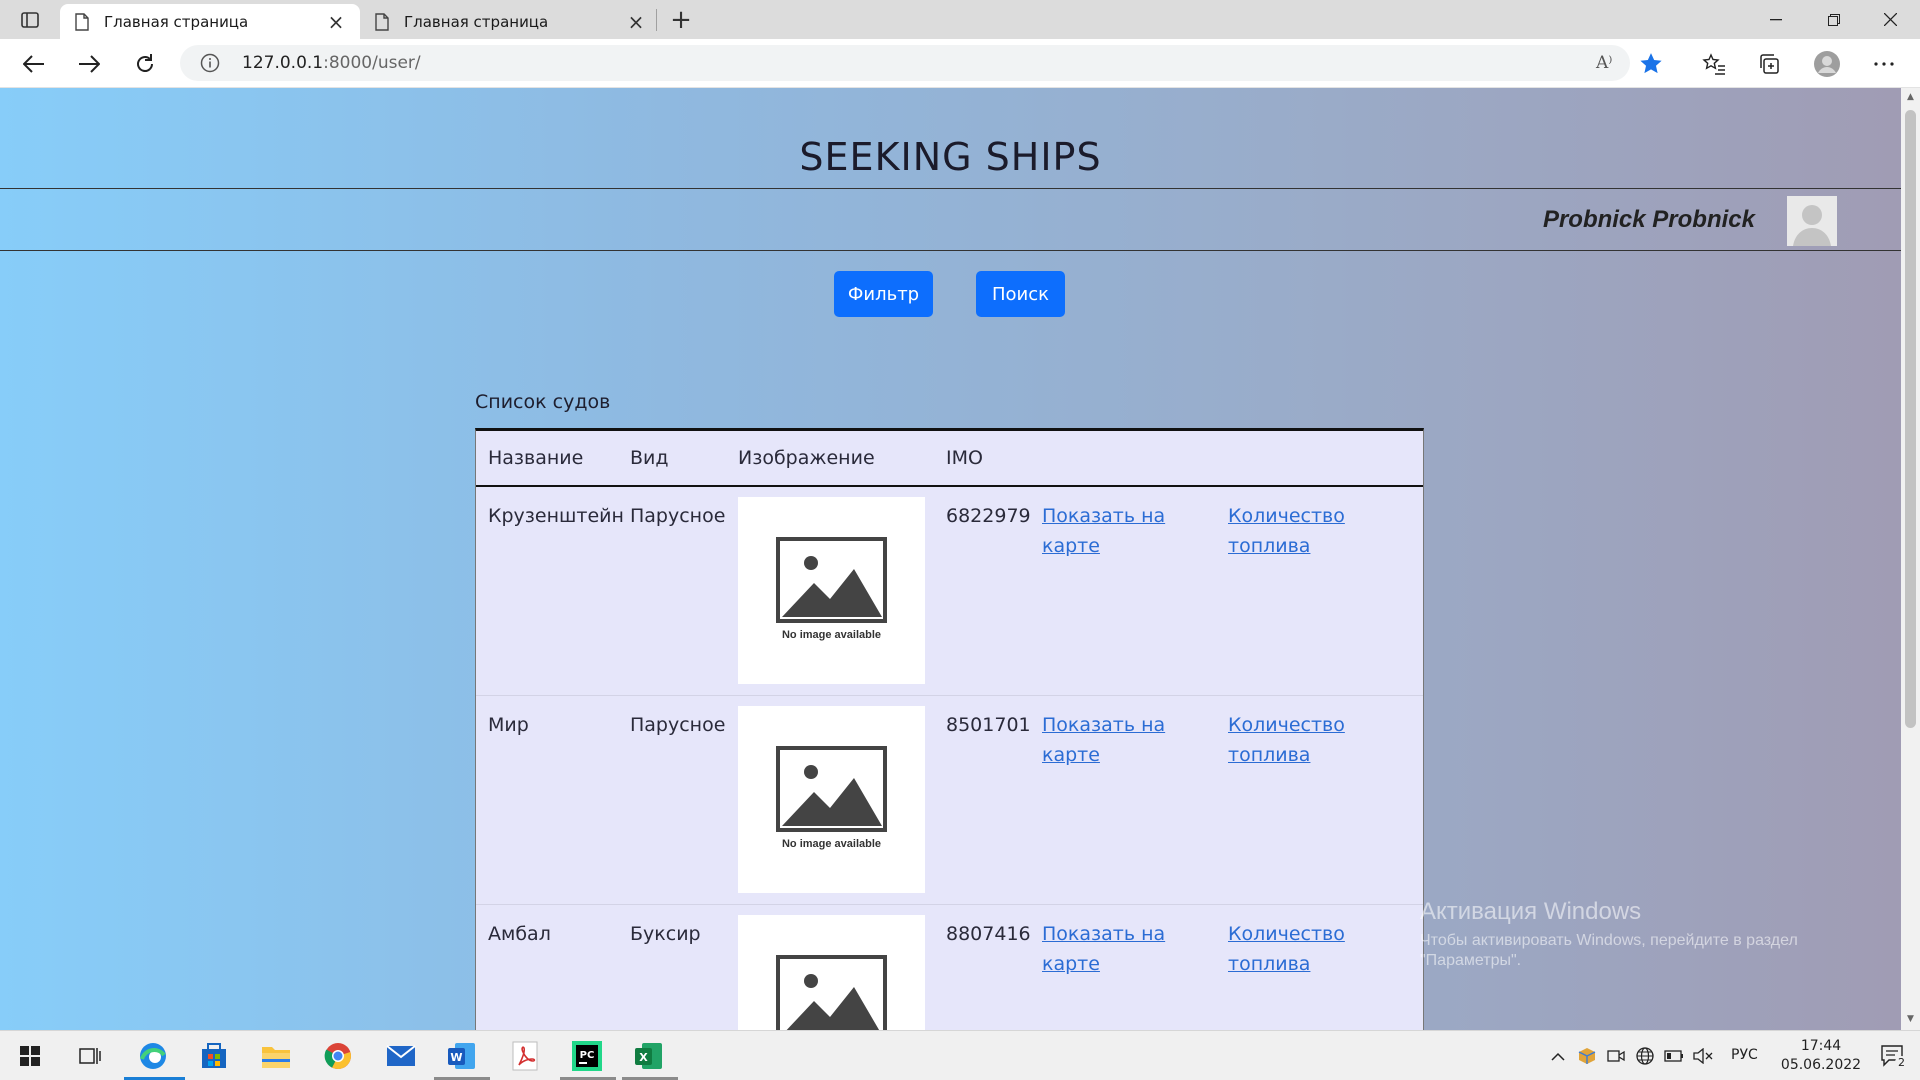 The width and height of the screenshot is (1920, 1080). Describe the element at coordinates (1910, 1020) in the screenshot. I see `scroll-down-icon: ▼` at that location.